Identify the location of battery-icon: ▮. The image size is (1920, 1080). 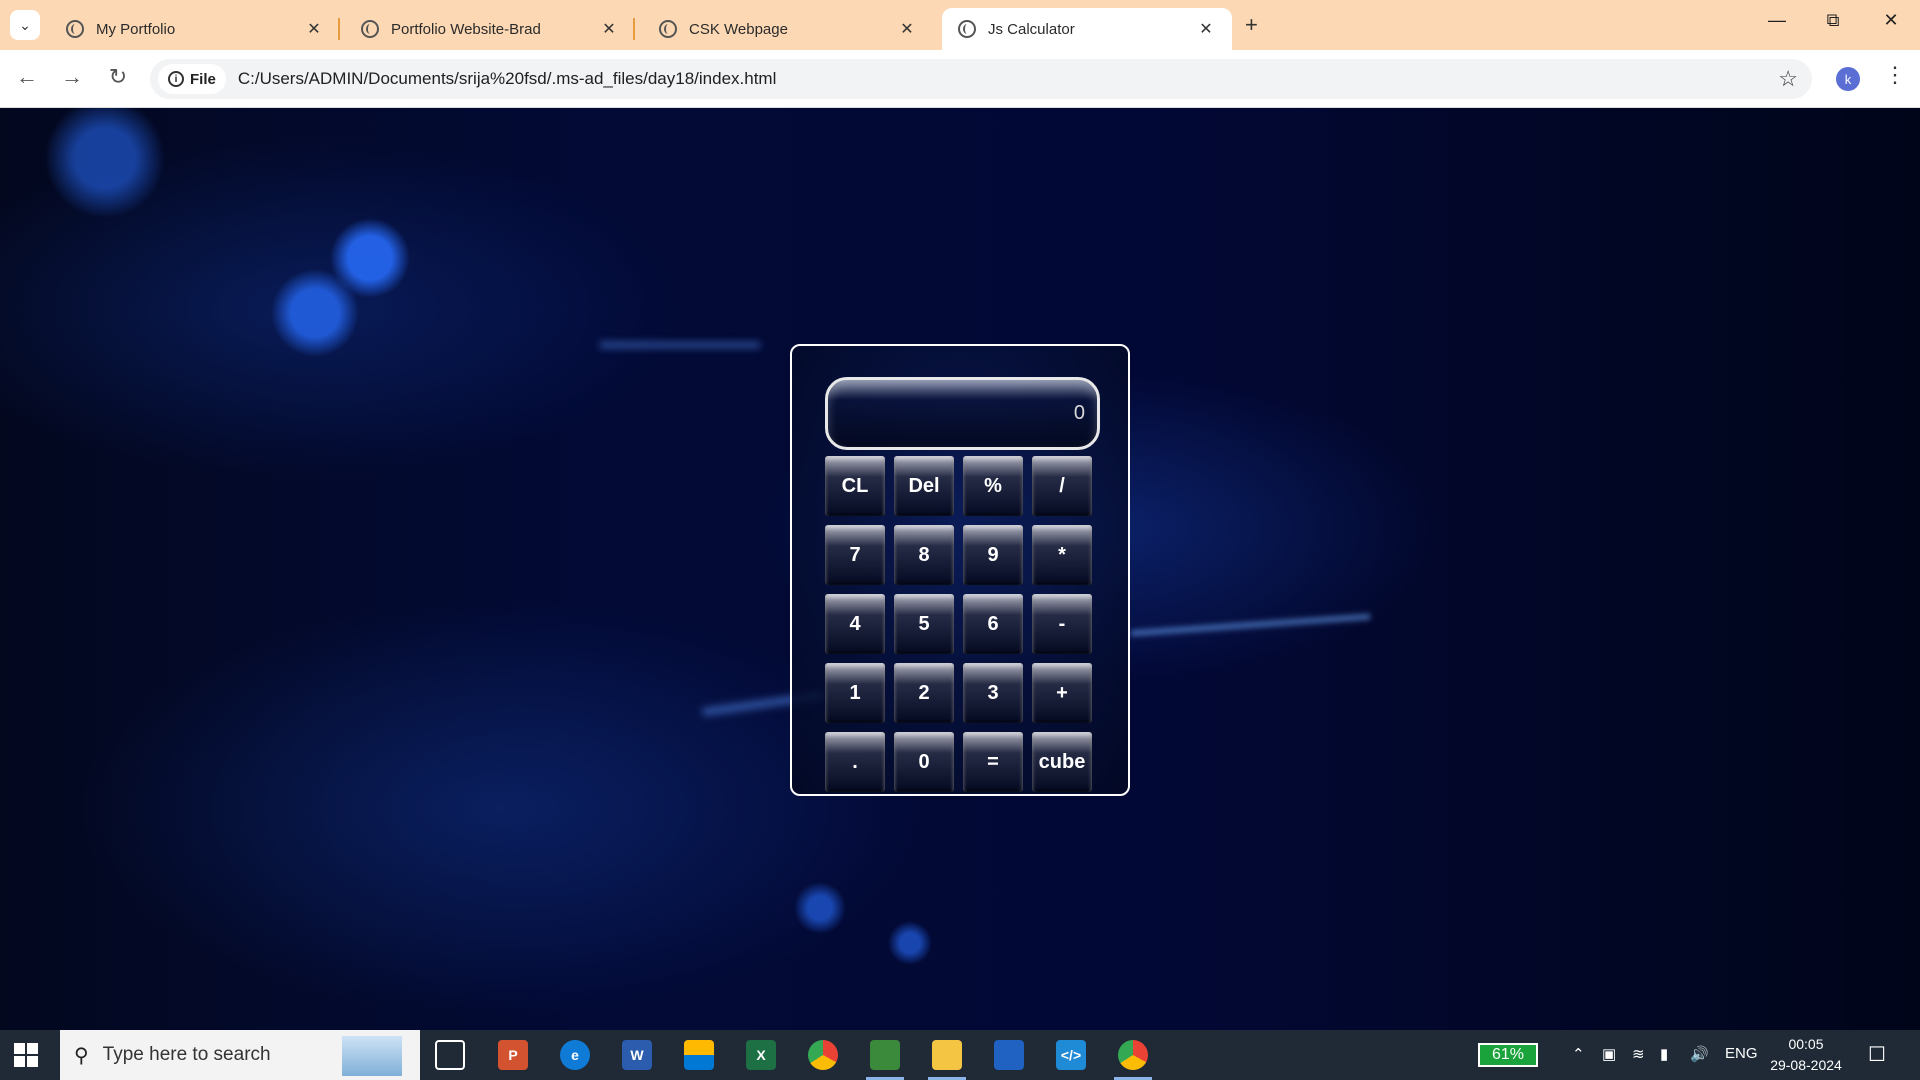
(1664, 1054).